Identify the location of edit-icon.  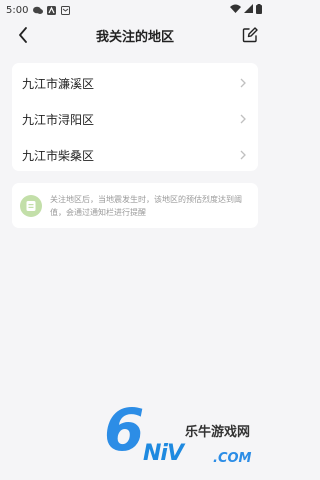
(250, 35).